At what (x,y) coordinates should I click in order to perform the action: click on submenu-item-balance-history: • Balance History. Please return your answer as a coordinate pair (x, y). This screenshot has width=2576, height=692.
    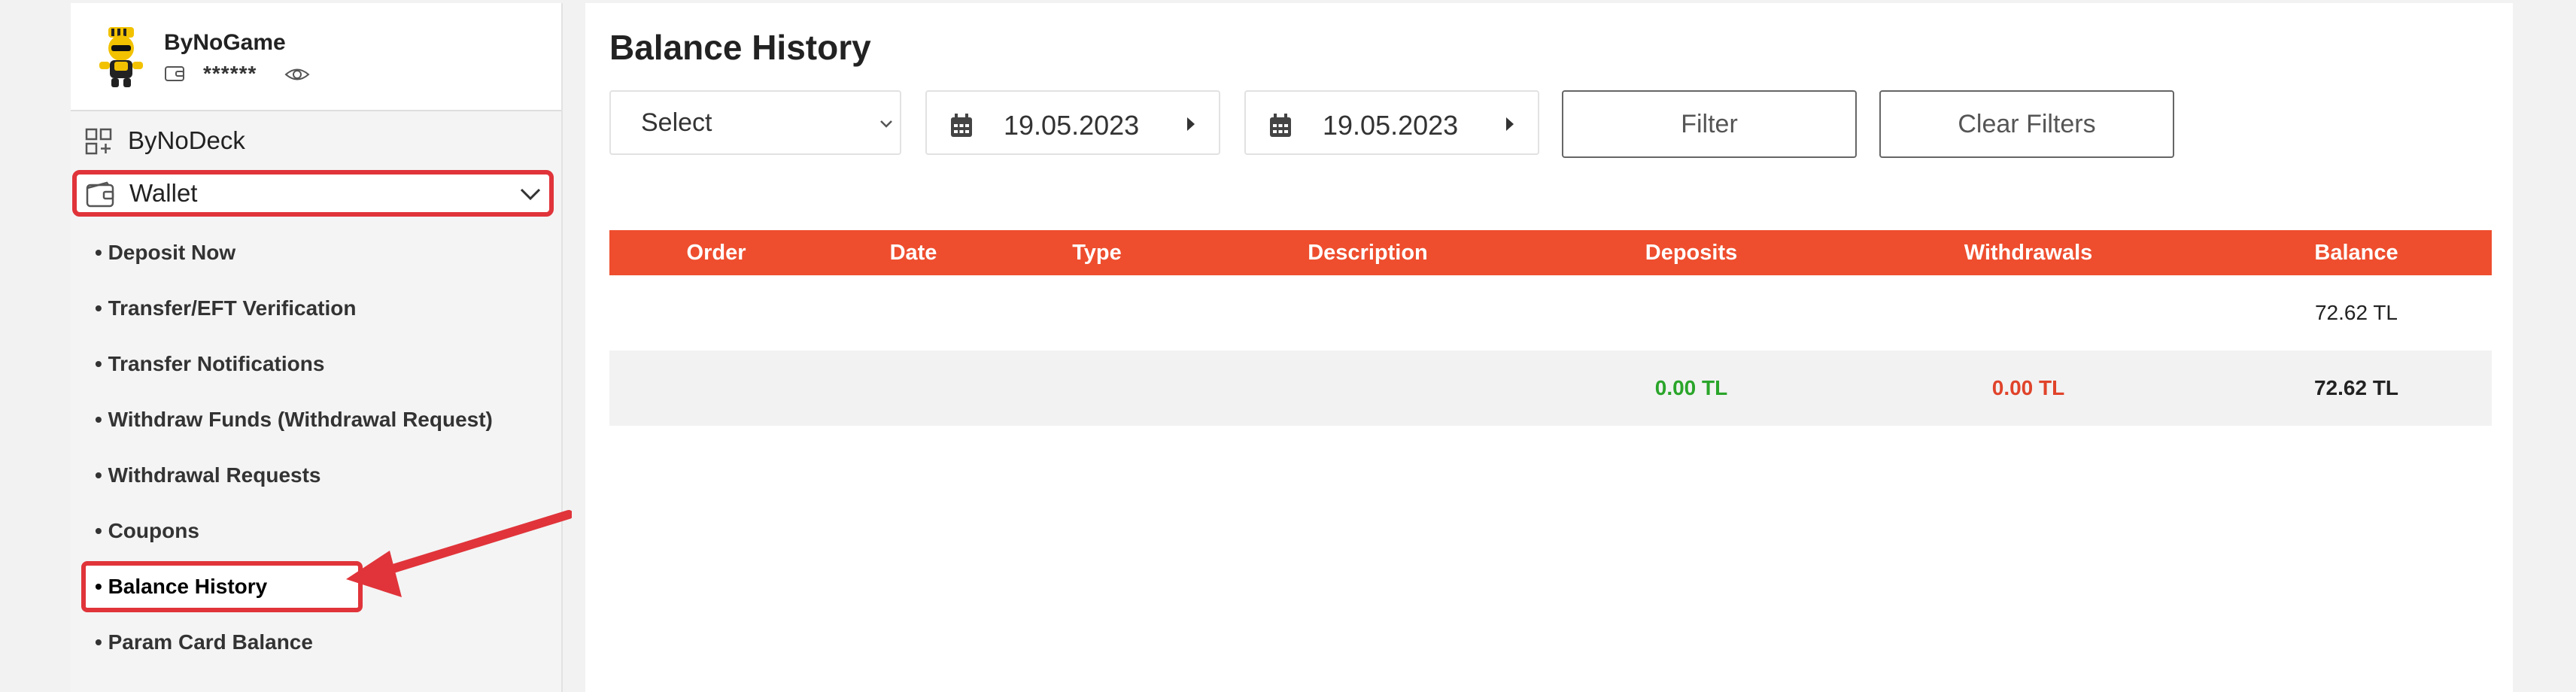
    Looking at the image, I should click on (222, 586).